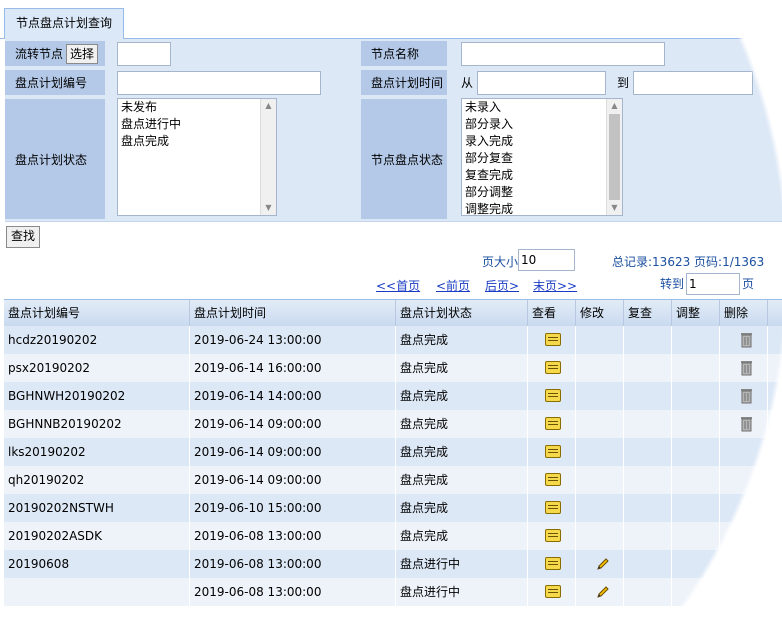 This screenshot has height=631, width=782. I want to click on table-row: 20190202NSTWH 2019-06-10 15:00:00 盘点完成, so click(393, 508).